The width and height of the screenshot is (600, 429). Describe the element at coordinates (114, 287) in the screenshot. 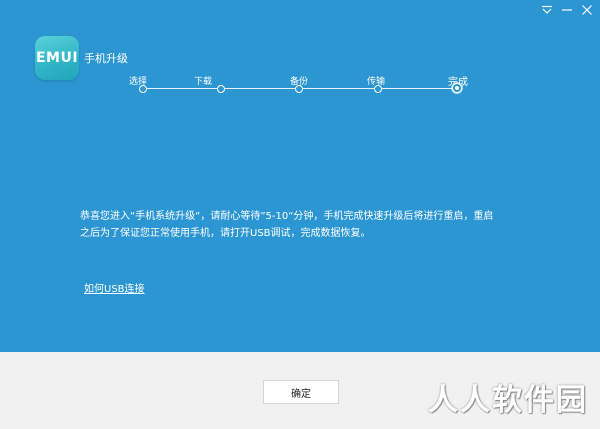

I see `usb-connection-help-link: 如何USB连接` at that location.